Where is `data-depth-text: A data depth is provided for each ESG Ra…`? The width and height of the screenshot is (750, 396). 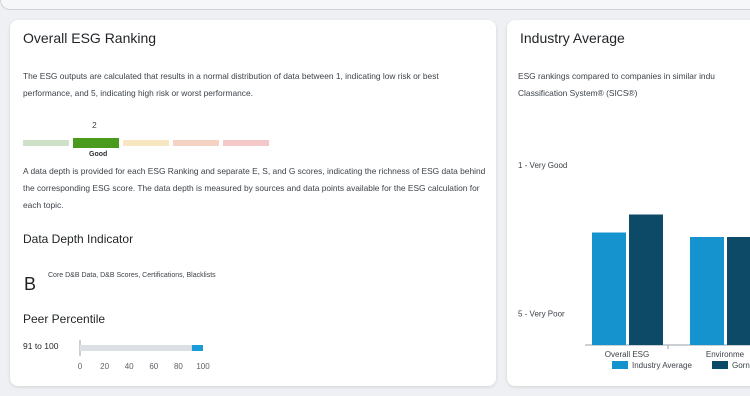 data-depth-text: A data depth is provided for each ESG Ra… is located at coordinates (254, 188).